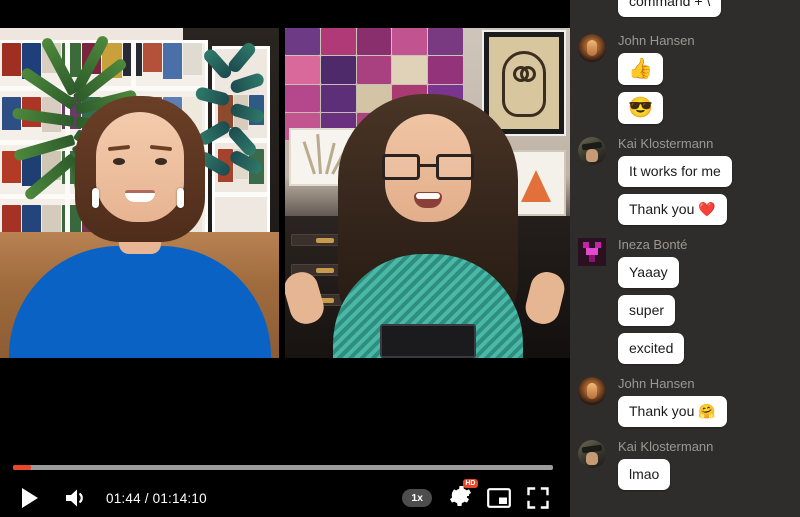 The width and height of the screenshot is (800, 517). What do you see at coordinates (30, 498) in the screenshot?
I see `play-button` at bounding box center [30, 498].